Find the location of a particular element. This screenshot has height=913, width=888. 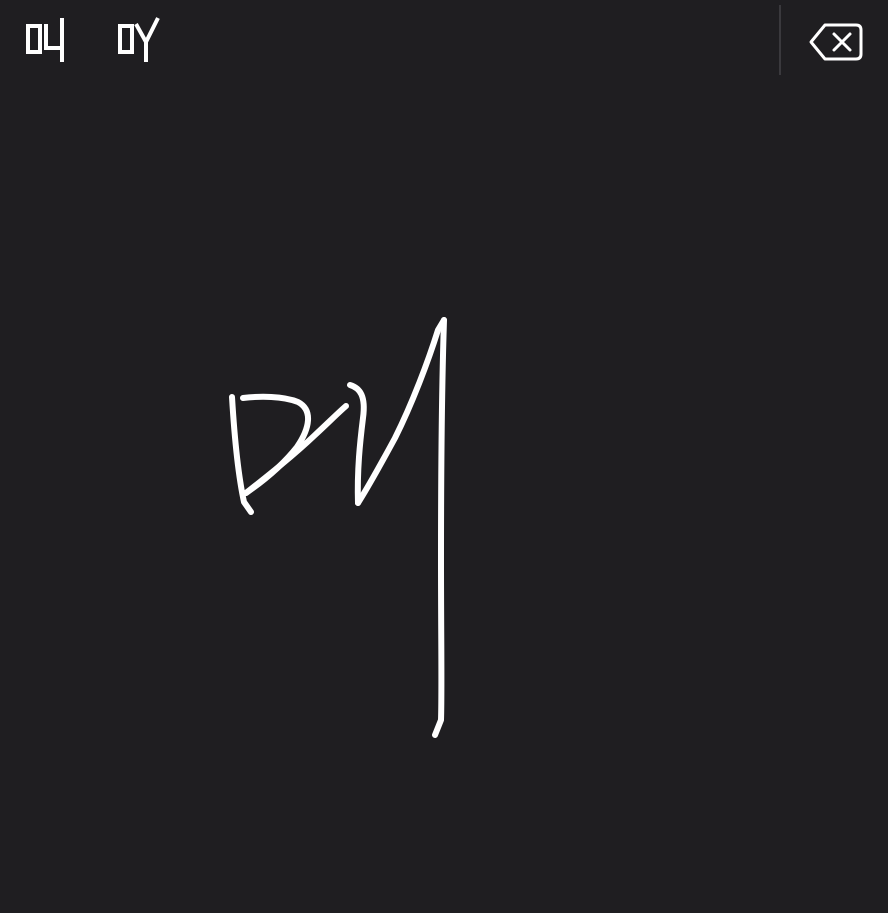

delete-button is located at coordinates (836, 42).